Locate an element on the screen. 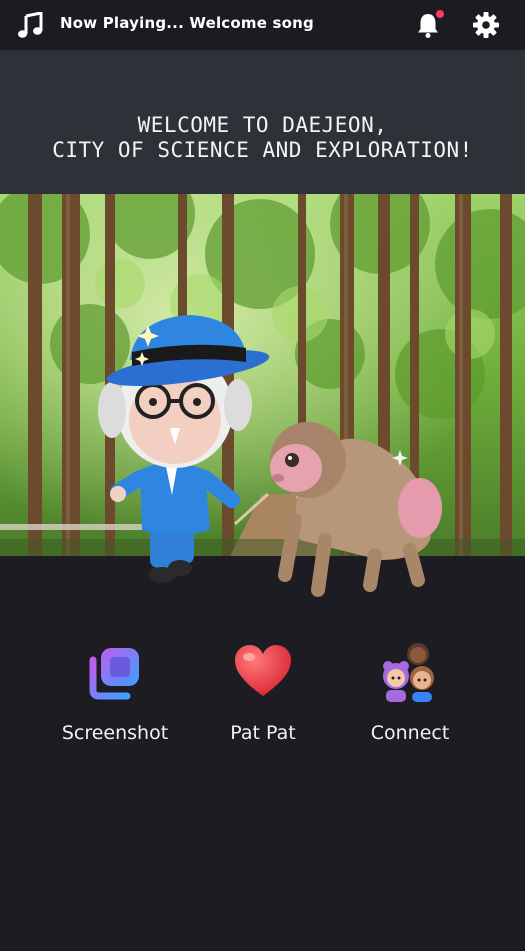 The image size is (525, 951). pat-pat-label: Pat Pat is located at coordinates (263, 733).